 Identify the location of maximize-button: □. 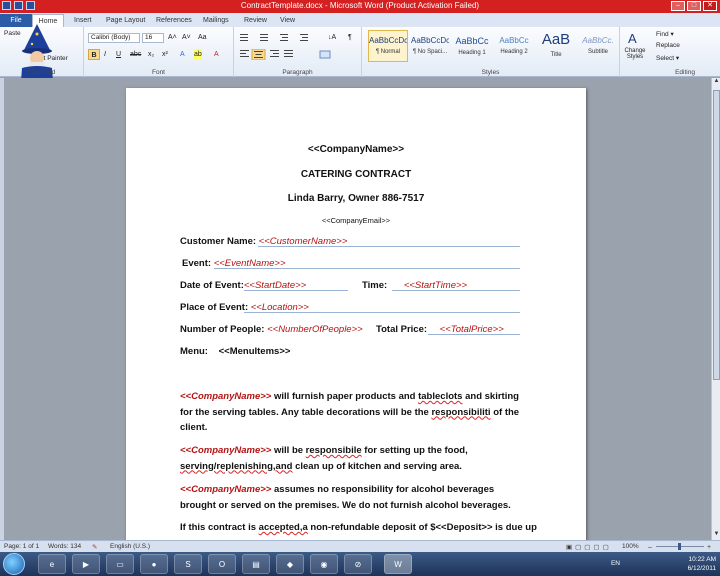
(694, 6).